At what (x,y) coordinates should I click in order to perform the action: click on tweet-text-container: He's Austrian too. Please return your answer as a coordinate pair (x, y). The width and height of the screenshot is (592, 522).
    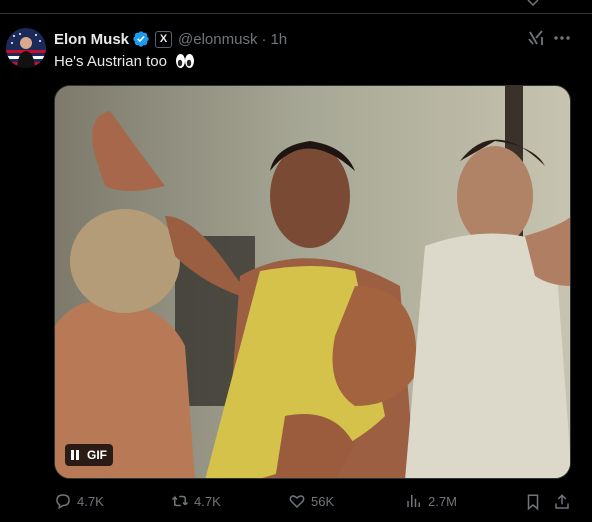
    Looking at the image, I should click on (124, 62).